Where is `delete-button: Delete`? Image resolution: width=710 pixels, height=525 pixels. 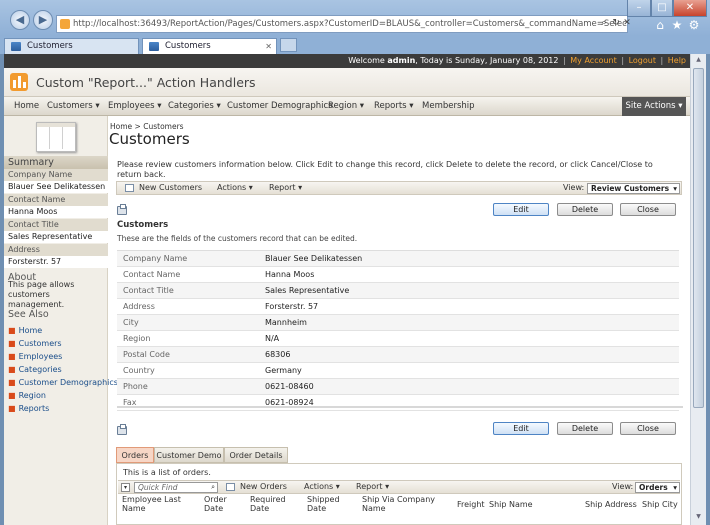 delete-button: Delete is located at coordinates (585, 209).